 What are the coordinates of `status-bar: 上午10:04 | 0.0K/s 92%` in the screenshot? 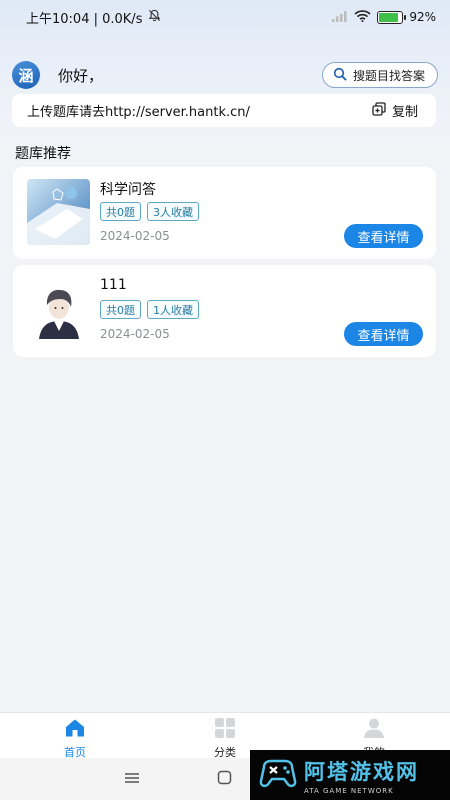 It's located at (225, 17).